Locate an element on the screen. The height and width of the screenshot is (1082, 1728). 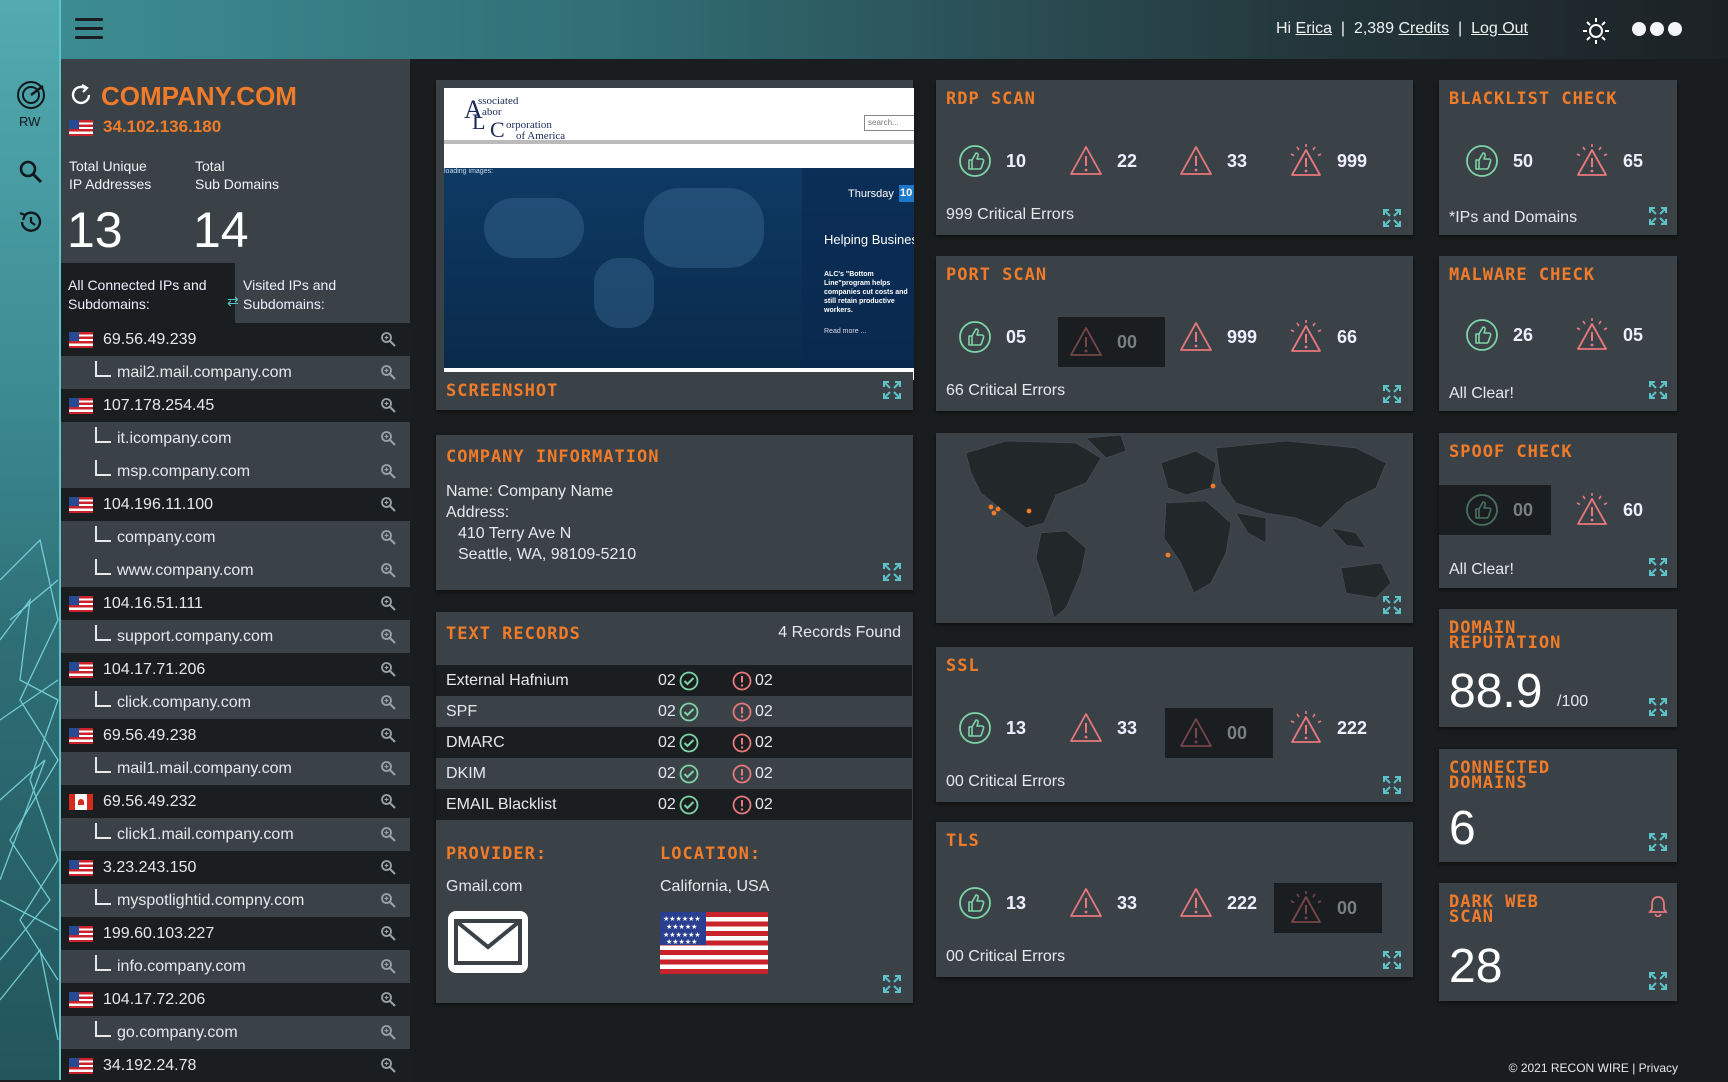
ip-row: 104.196.11.100 is located at coordinates (235, 504).